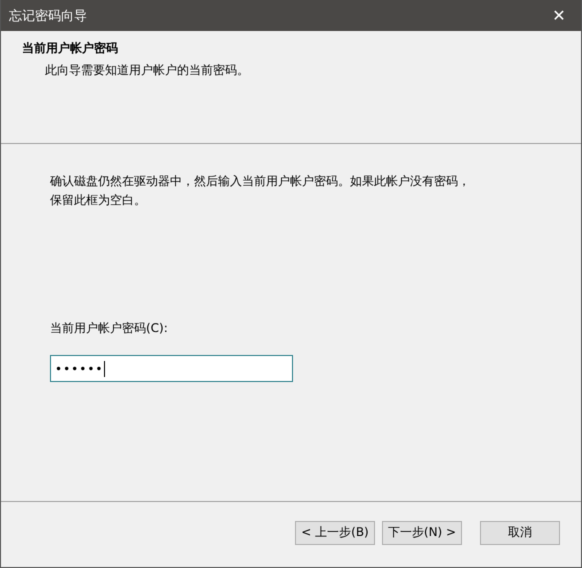  What do you see at coordinates (260, 191) in the screenshot?
I see `instructions-text: 确认磁盘仍然在驱动器中，然后输入当前用户帐户密码。如果此帐户没有密码，保留此框为空白。` at bounding box center [260, 191].